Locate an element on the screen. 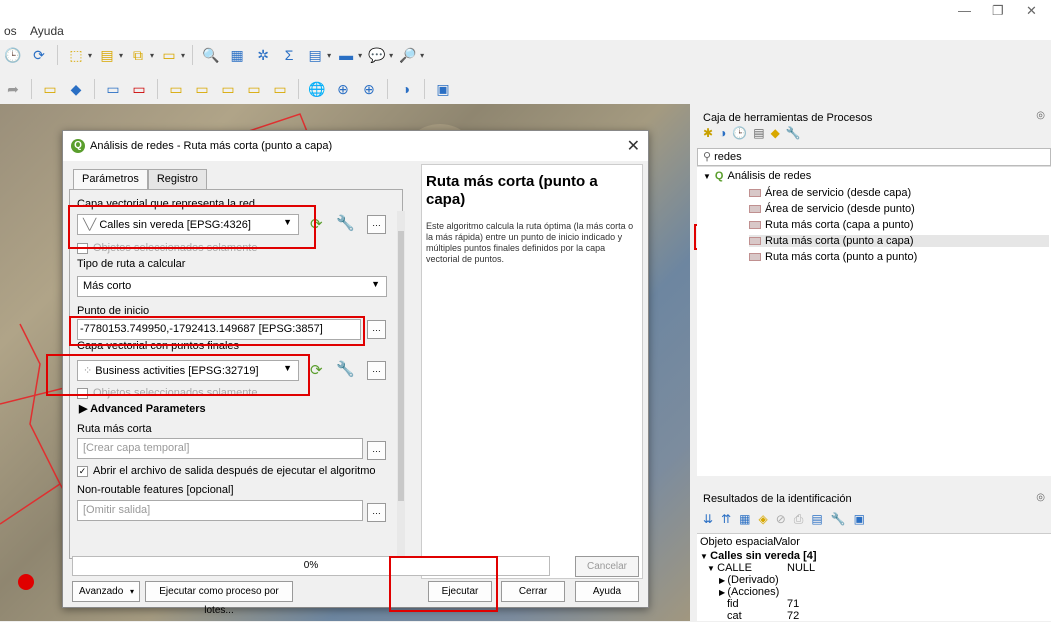 This screenshot has height=622, width=1051. label-pin-icon: ◆ is located at coordinates (76, 89).